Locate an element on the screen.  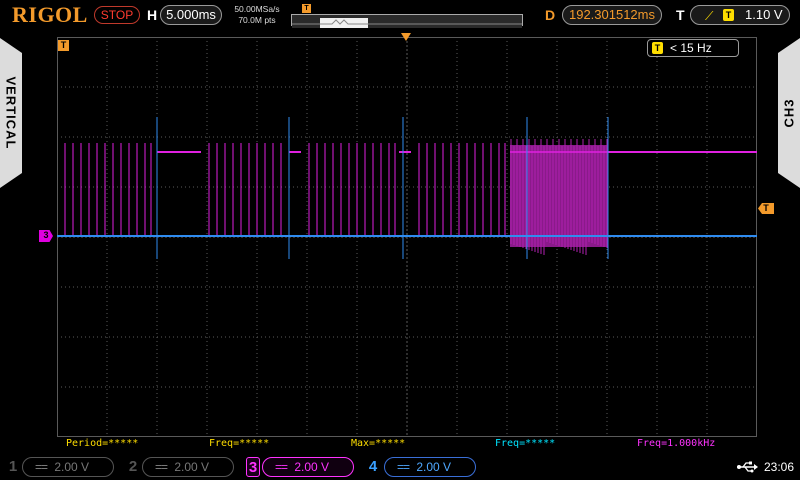
active-channel-label: CH3 is located at coordinates (789, 113).